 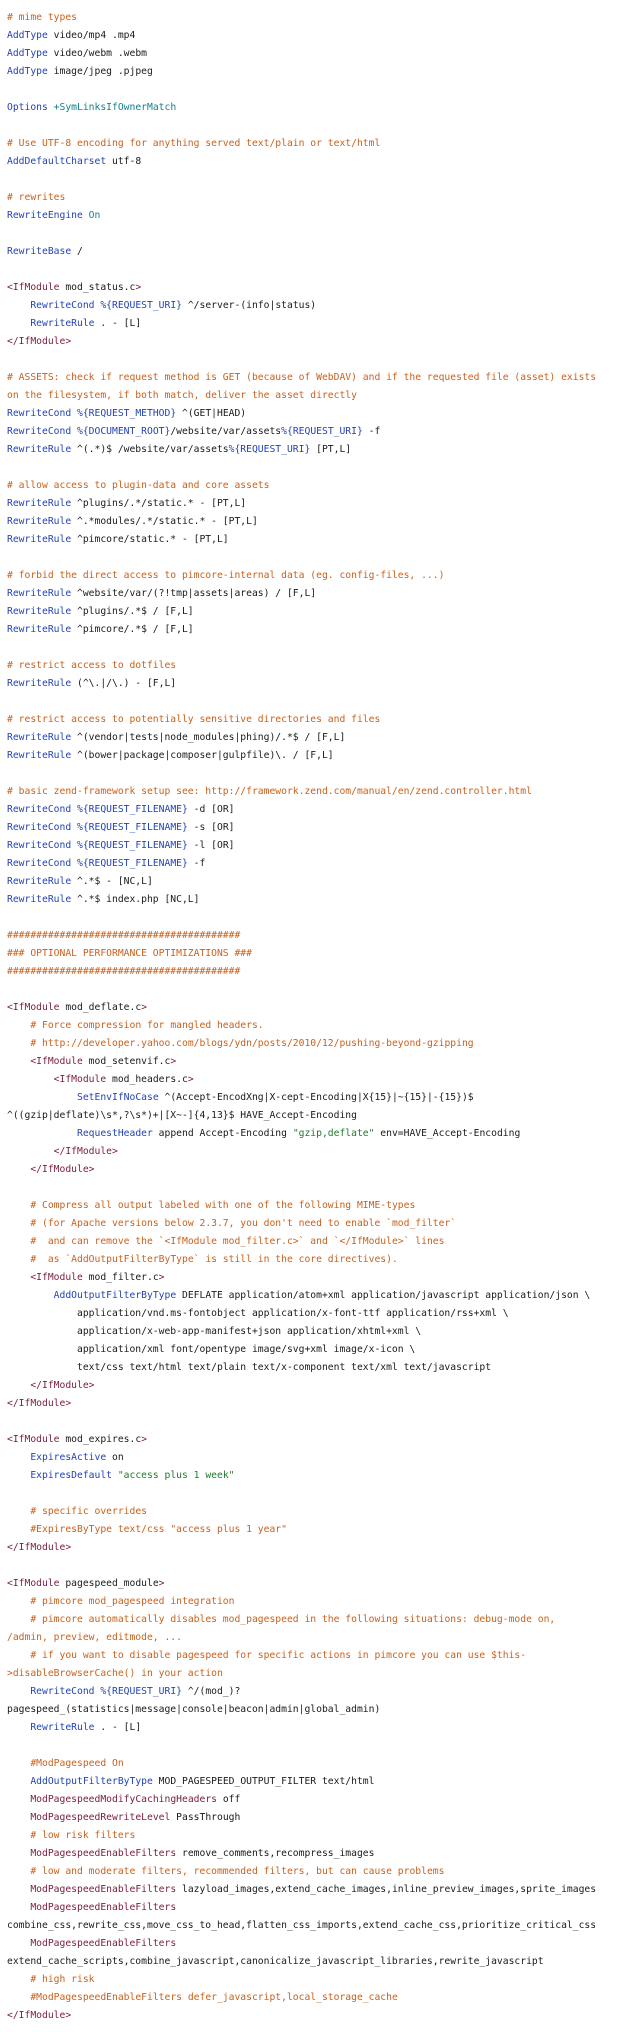 What do you see at coordinates (97, 53) in the screenshot?
I see `code-token-text: video/webm .webm` at bounding box center [97, 53].